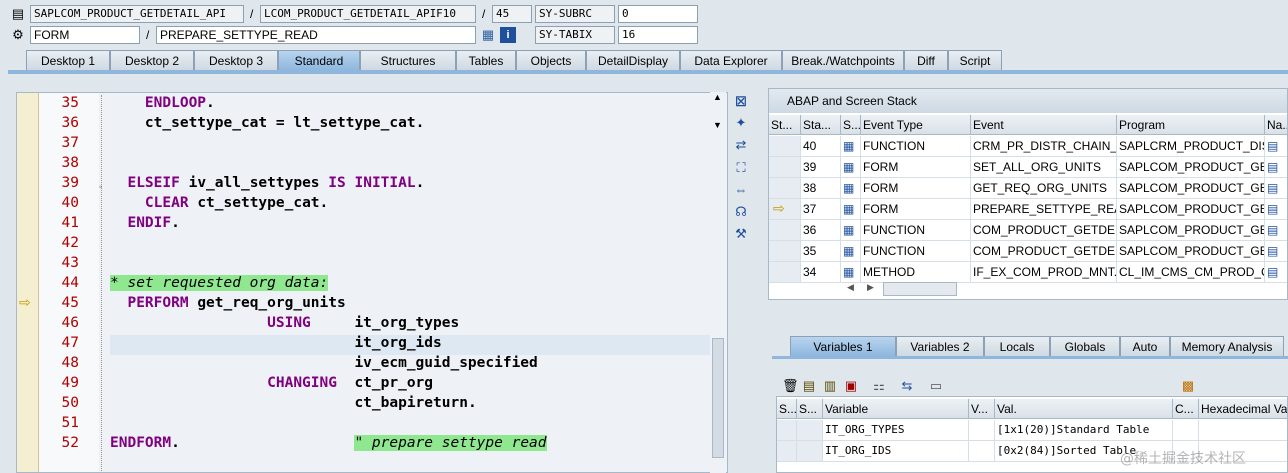 The image size is (1288, 473). Describe the element at coordinates (508, 35) in the screenshot. I see `info-icon: i` at that location.